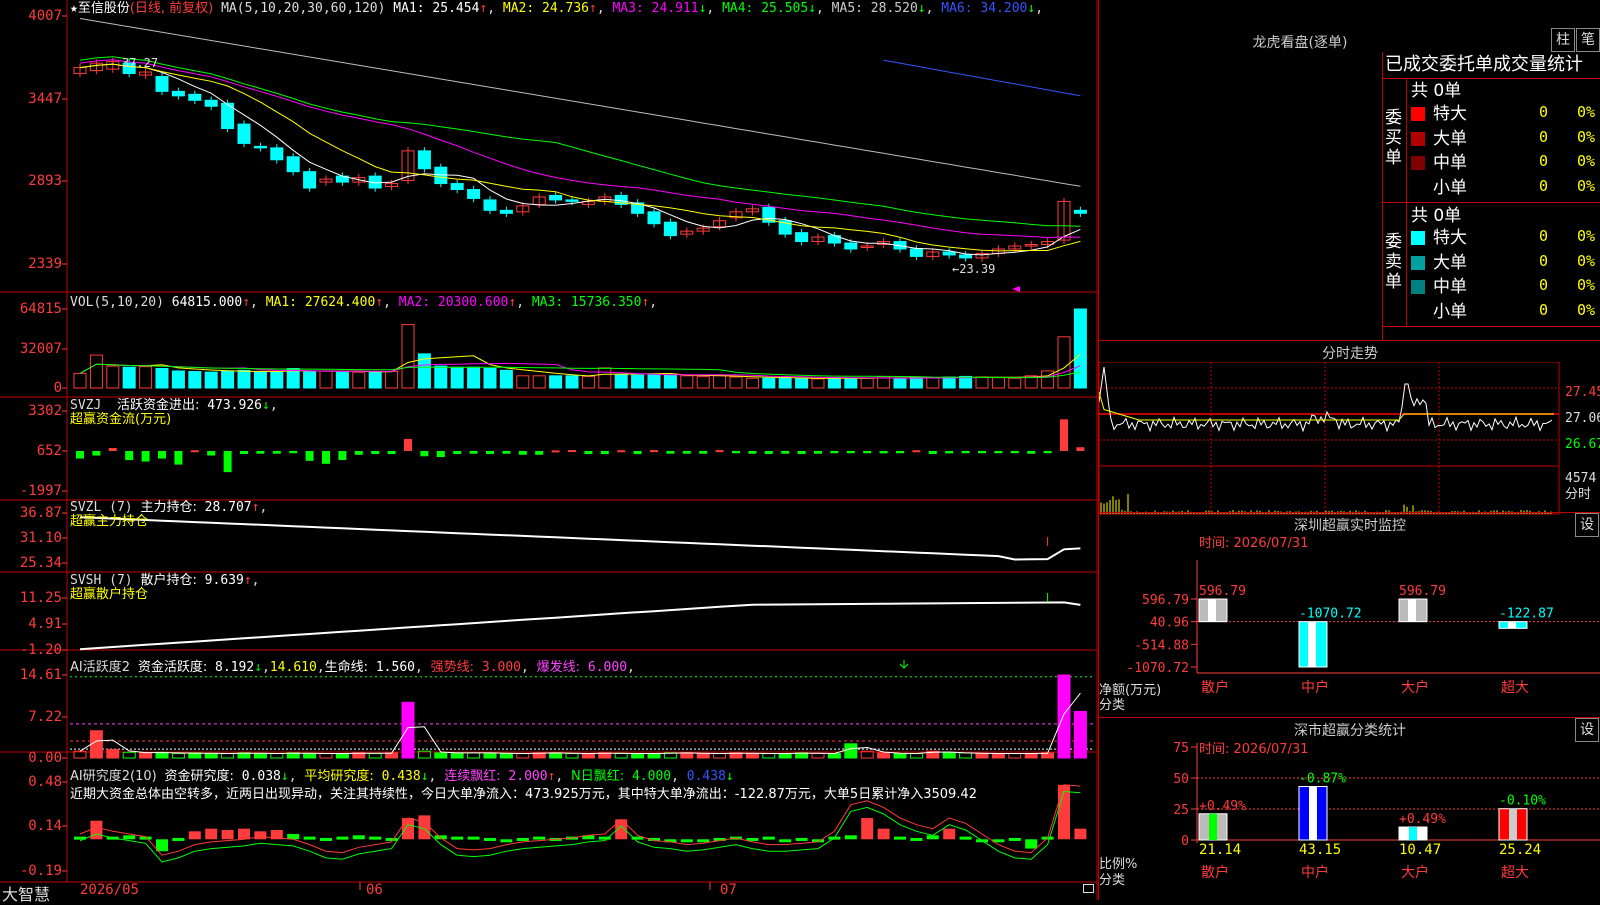  Describe the element at coordinates (1315, 687) in the screenshot. I see `monitor-category-label: 中户` at that location.